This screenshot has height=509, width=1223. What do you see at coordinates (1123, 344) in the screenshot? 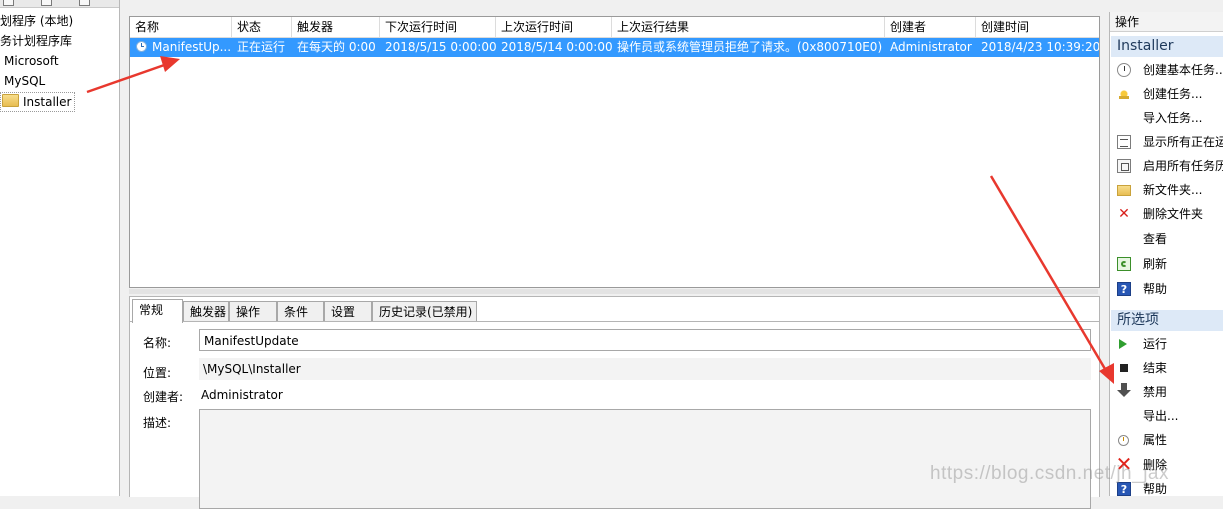
I see `run-icon` at bounding box center [1123, 344].